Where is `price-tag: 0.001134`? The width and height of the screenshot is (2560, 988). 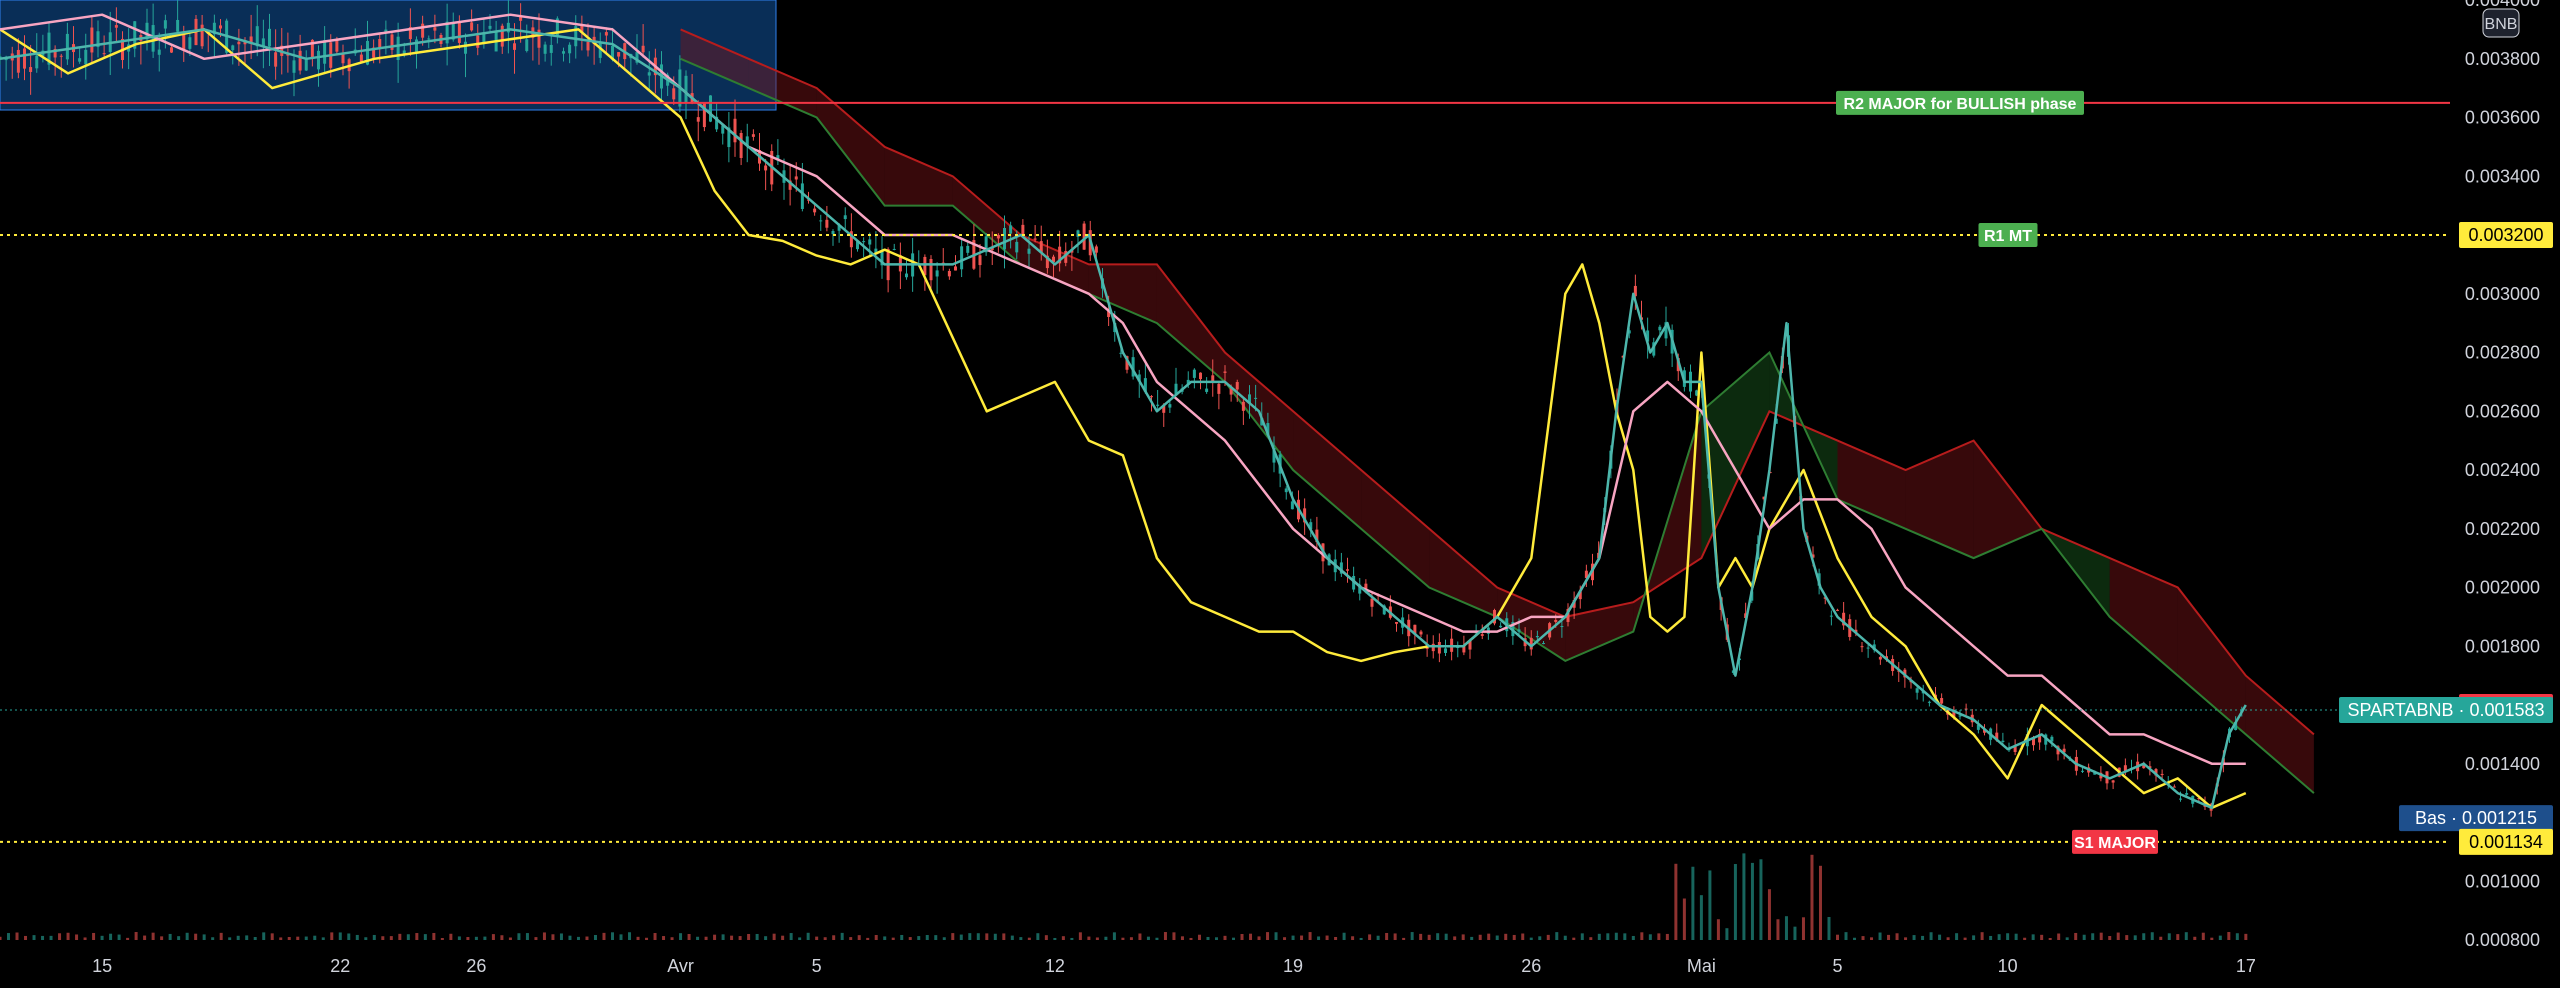
price-tag: 0.001134 is located at coordinates (2506, 841).